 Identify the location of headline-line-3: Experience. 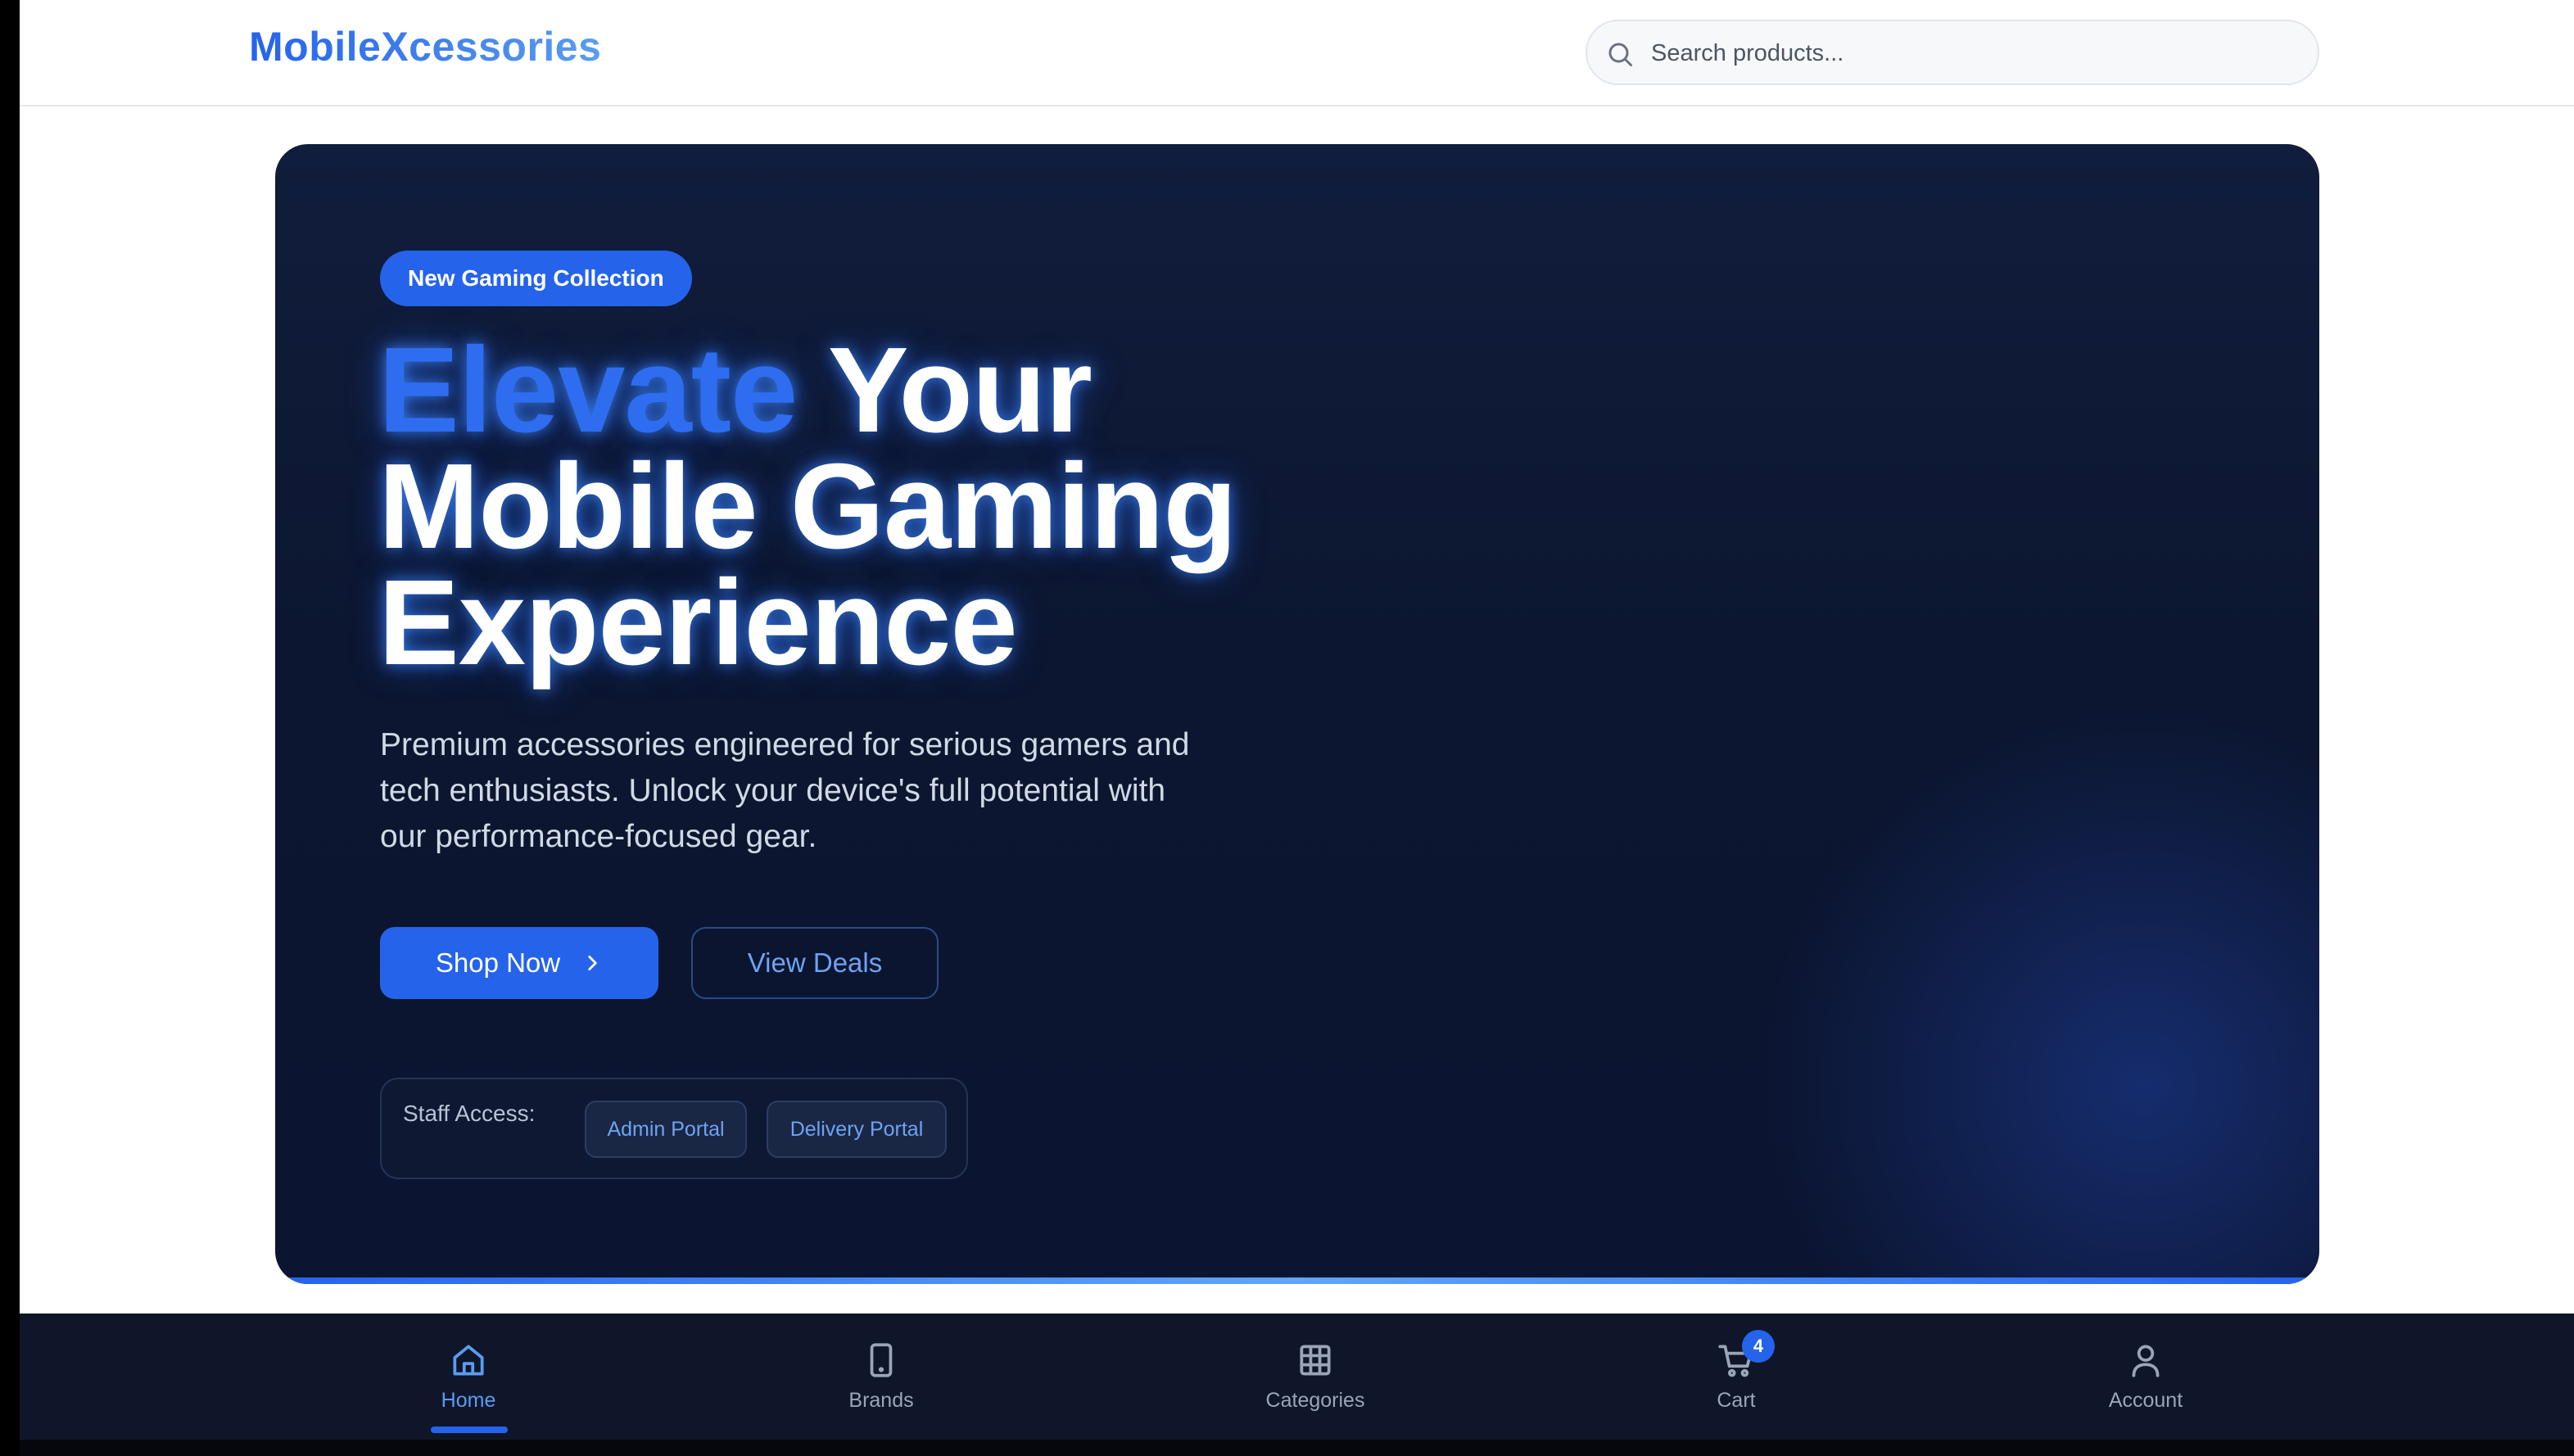
(698, 622).